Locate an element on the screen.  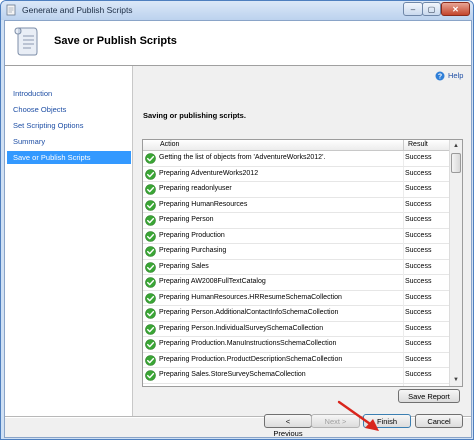
status-text: Saving or publishing scripts. is located at coordinates (194, 115).